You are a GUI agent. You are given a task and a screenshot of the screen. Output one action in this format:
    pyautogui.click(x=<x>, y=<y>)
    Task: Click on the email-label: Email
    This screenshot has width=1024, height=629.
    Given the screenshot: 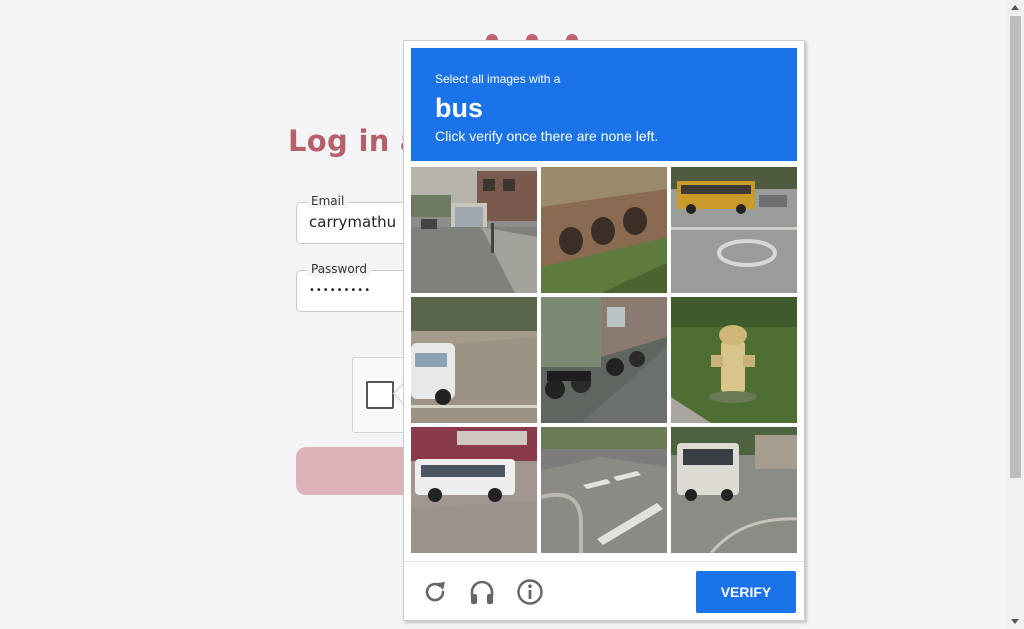 What is the action you would take?
    pyautogui.click(x=328, y=201)
    